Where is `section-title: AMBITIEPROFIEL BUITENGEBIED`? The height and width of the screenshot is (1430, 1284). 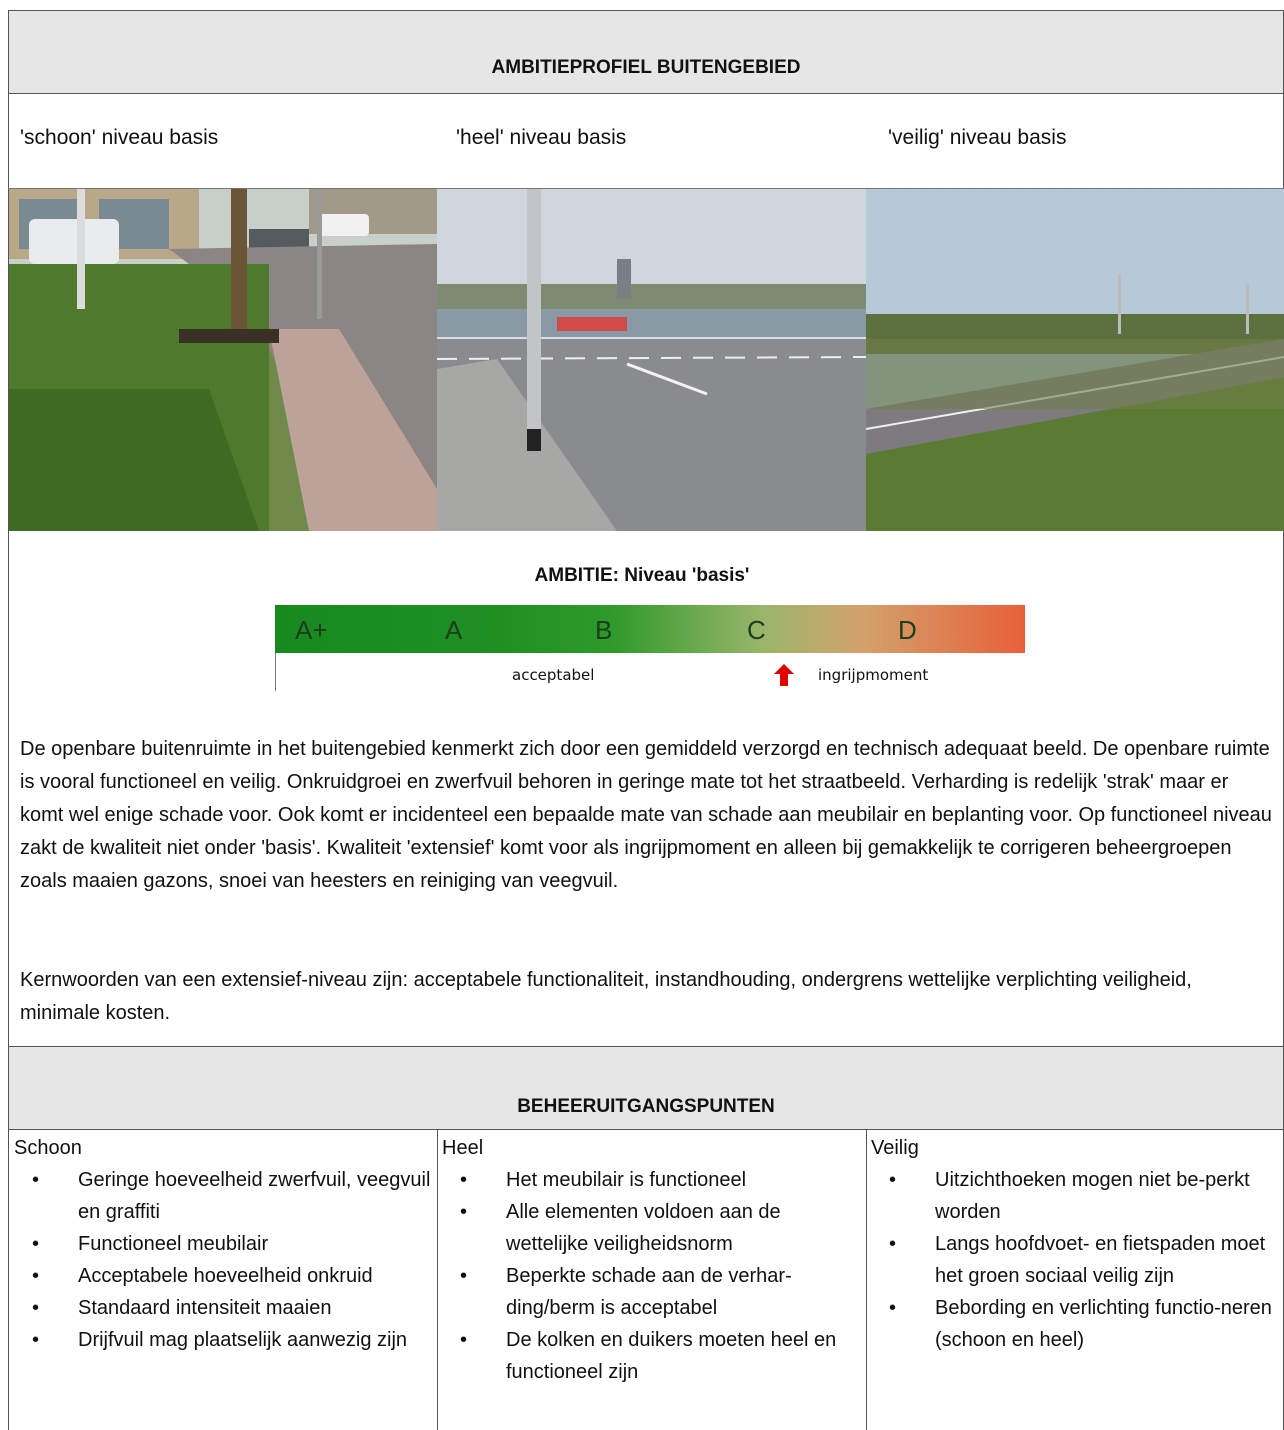
section-title: AMBITIEPROFIEL BUITENGEBIED is located at coordinates (646, 67).